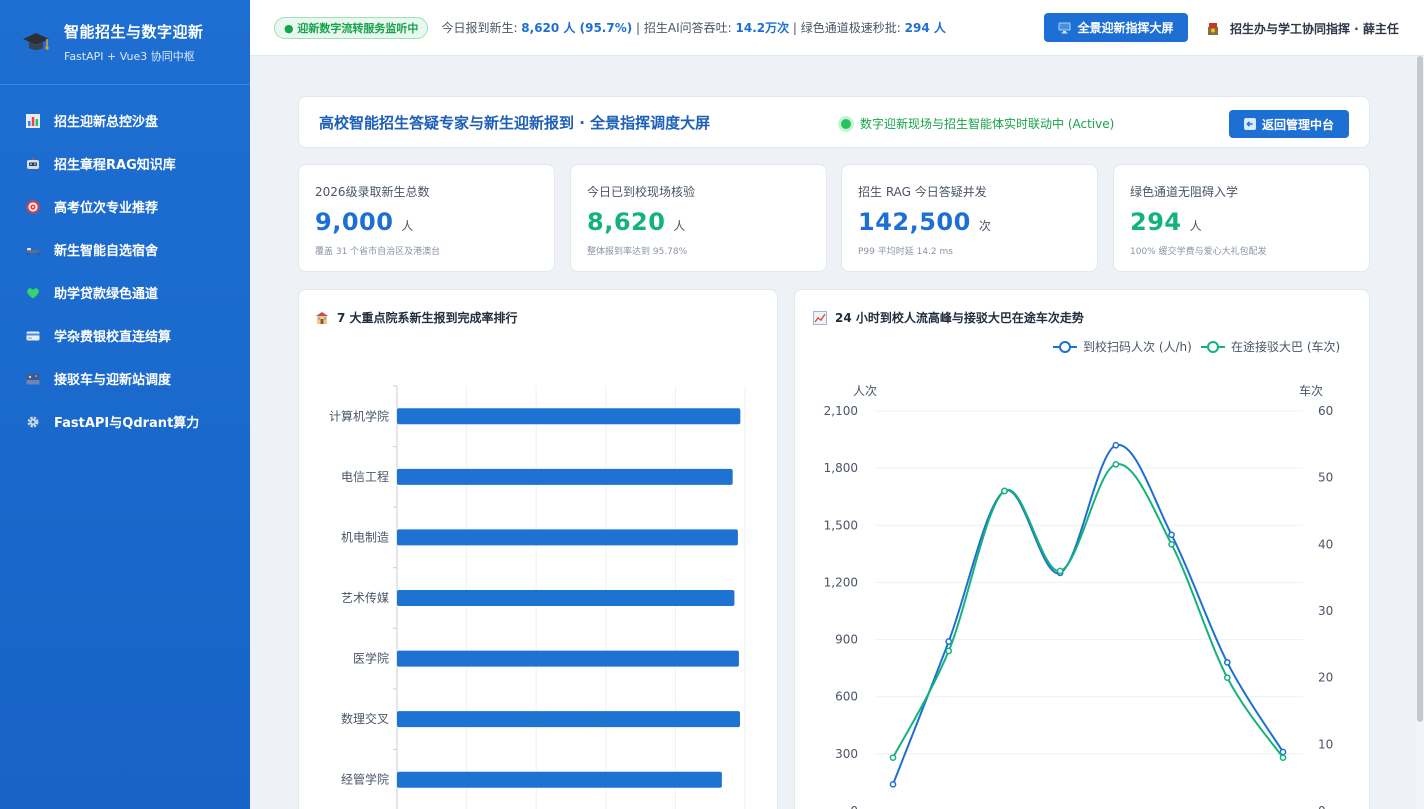 The height and width of the screenshot is (809, 1424). Describe the element at coordinates (365, 597) in the screenshot. I see `bar-category-label: 艺术传媒` at that location.